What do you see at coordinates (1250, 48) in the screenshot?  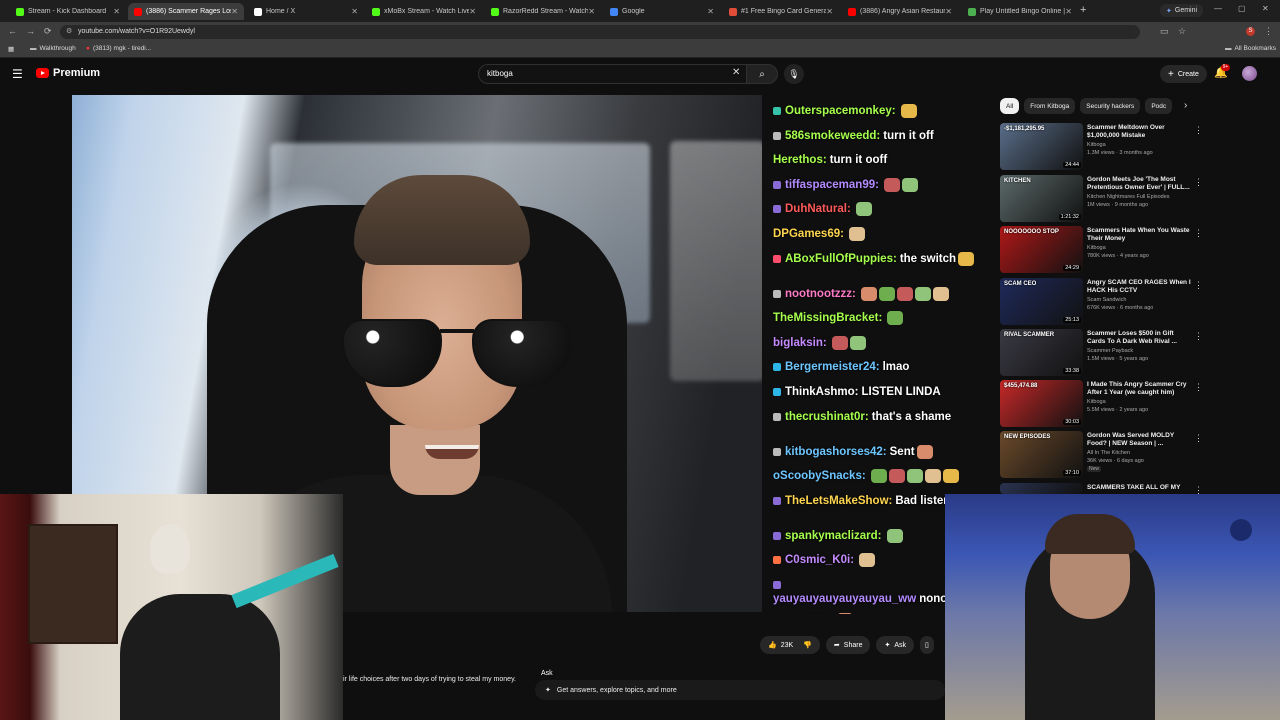 I see `all-bookmarks: ▬ All Bookmarks` at bounding box center [1250, 48].